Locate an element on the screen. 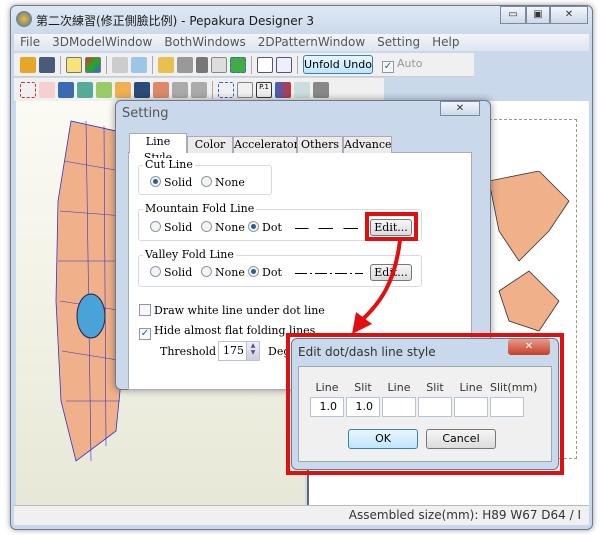 The width and height of the screenshot is (600, 535). mountain-dot-radio: Dot is located at coordinates (265, 227).